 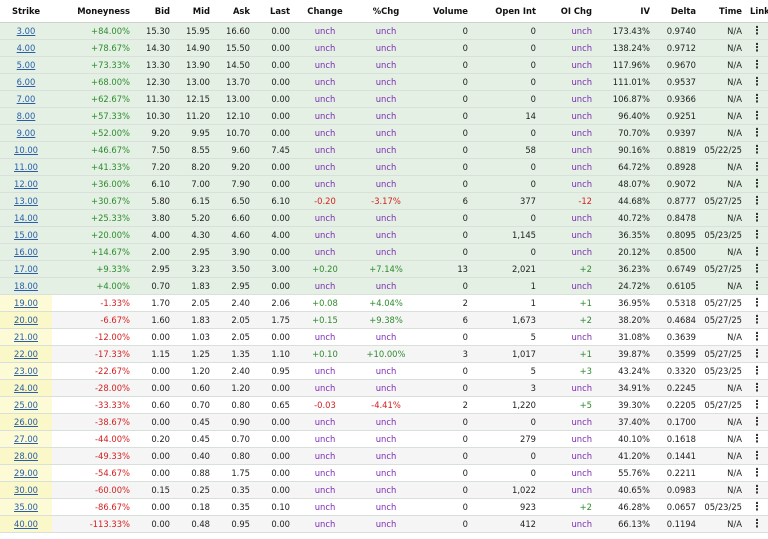 I want to click on col-header-bid: Bid, so click(x=154, y=11).